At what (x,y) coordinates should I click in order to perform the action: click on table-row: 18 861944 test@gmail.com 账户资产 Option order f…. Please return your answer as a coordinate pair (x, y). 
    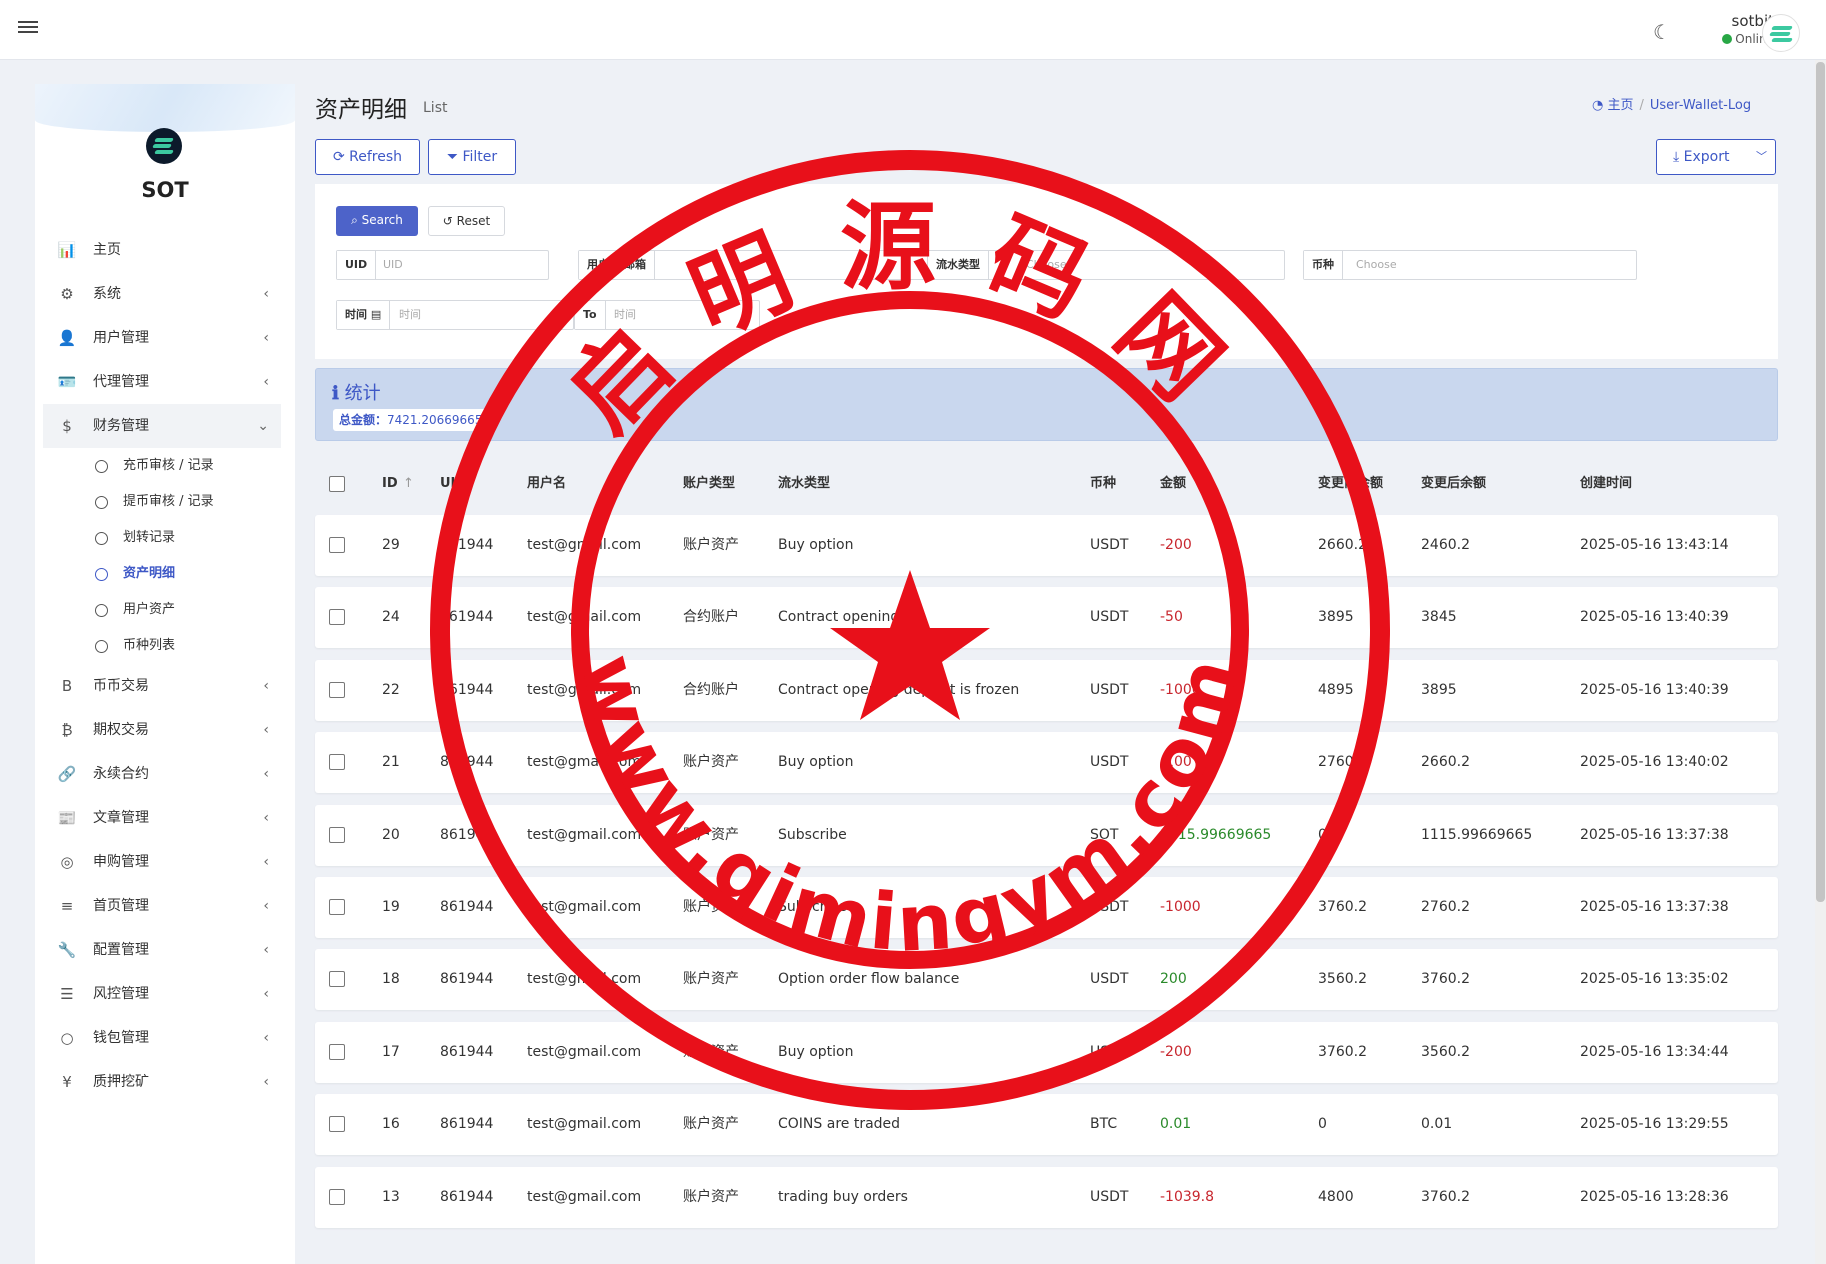
    Looking at the image, I should click on (1046, 980).